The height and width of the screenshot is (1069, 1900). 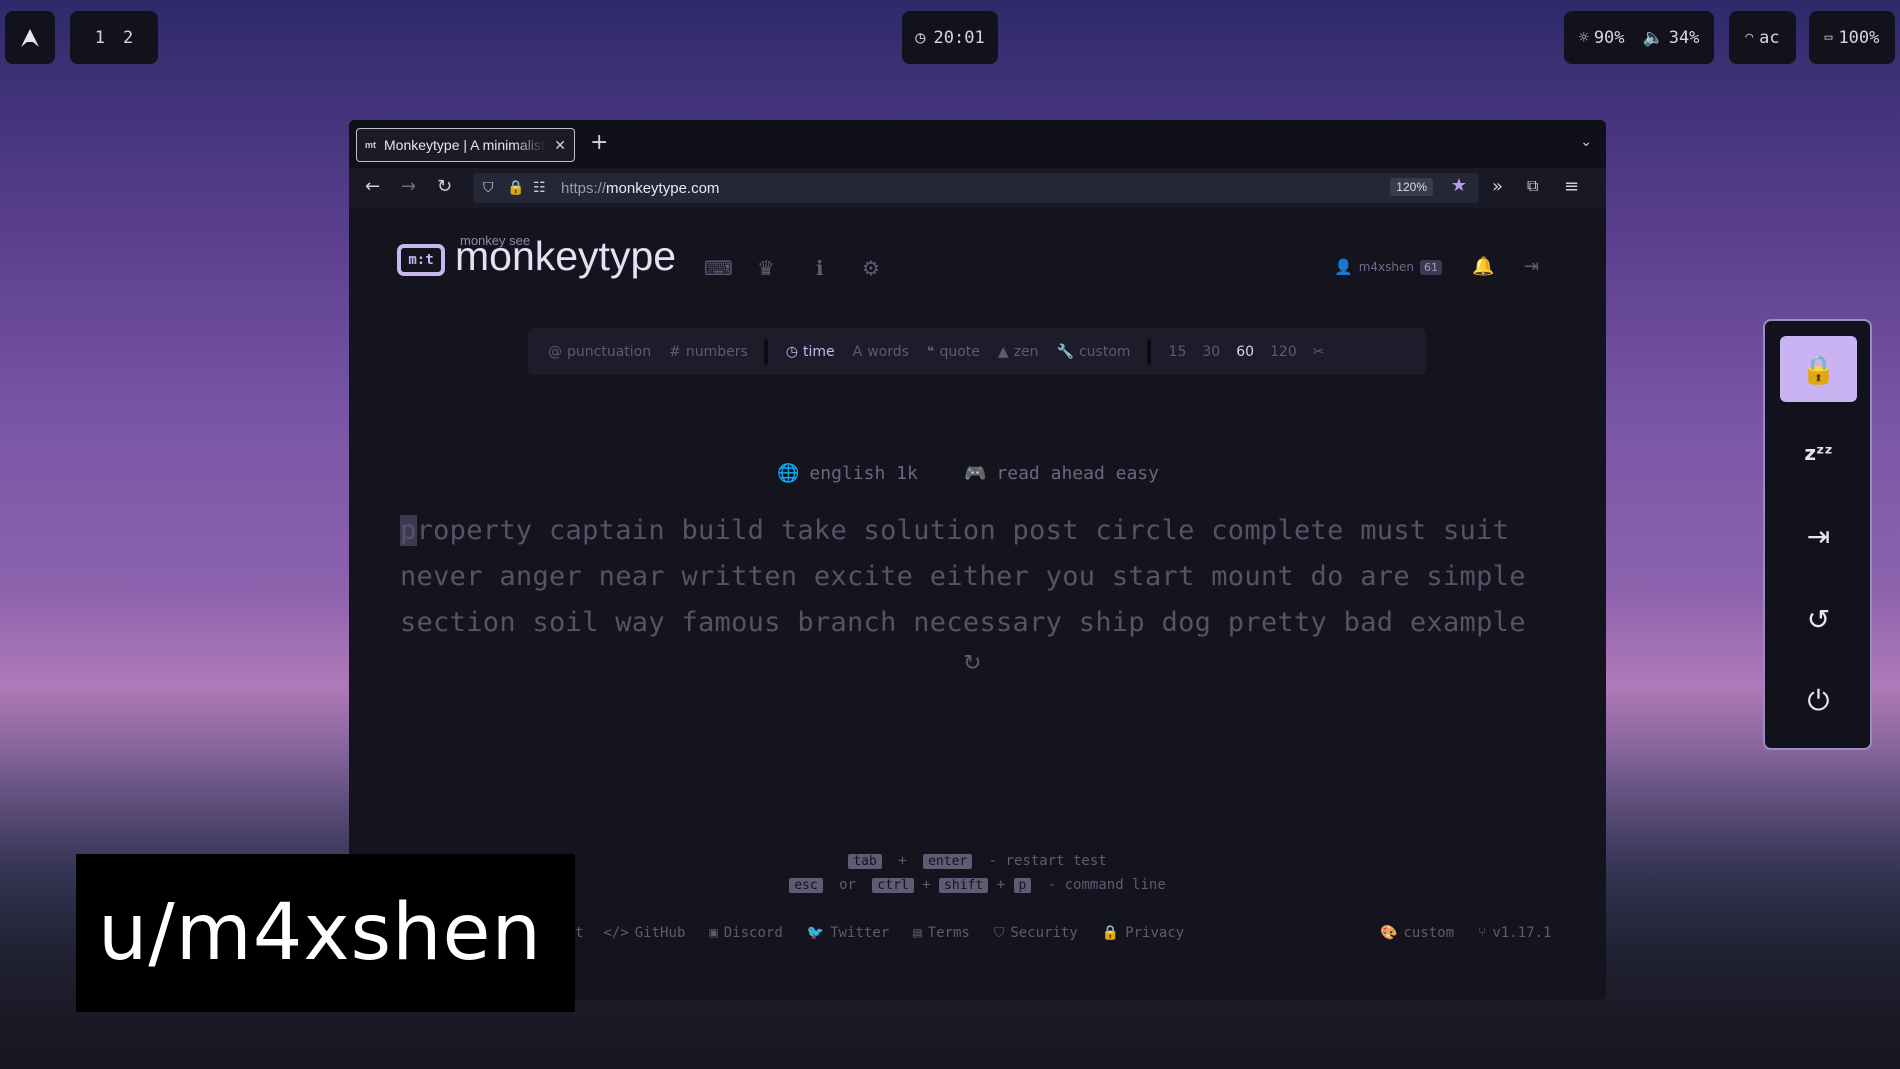 What do you see at coordinates (950, 37) in the screenshot?
I see `clock: ◷ 20:01` at bounding box center [950, 37].